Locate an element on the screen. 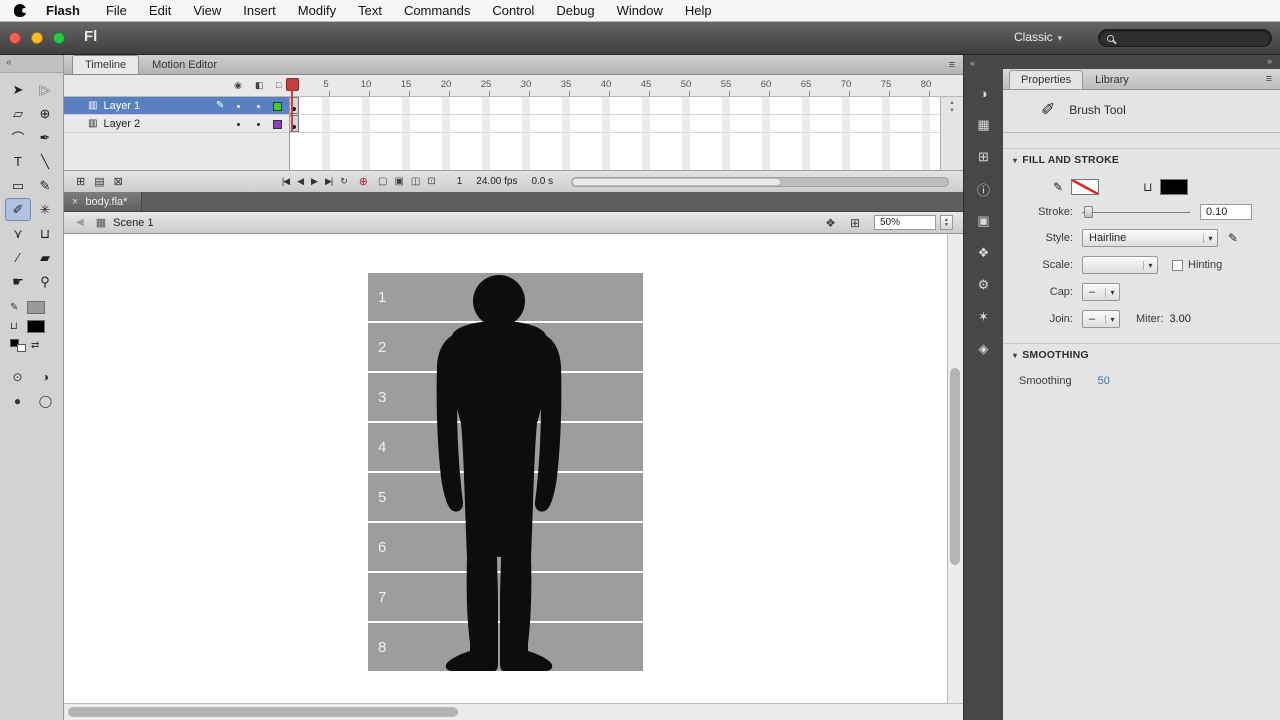 The height and width of the screenshot is (720, 1280). onion-skin-button: ▢ is located at coordinates (382, 181).